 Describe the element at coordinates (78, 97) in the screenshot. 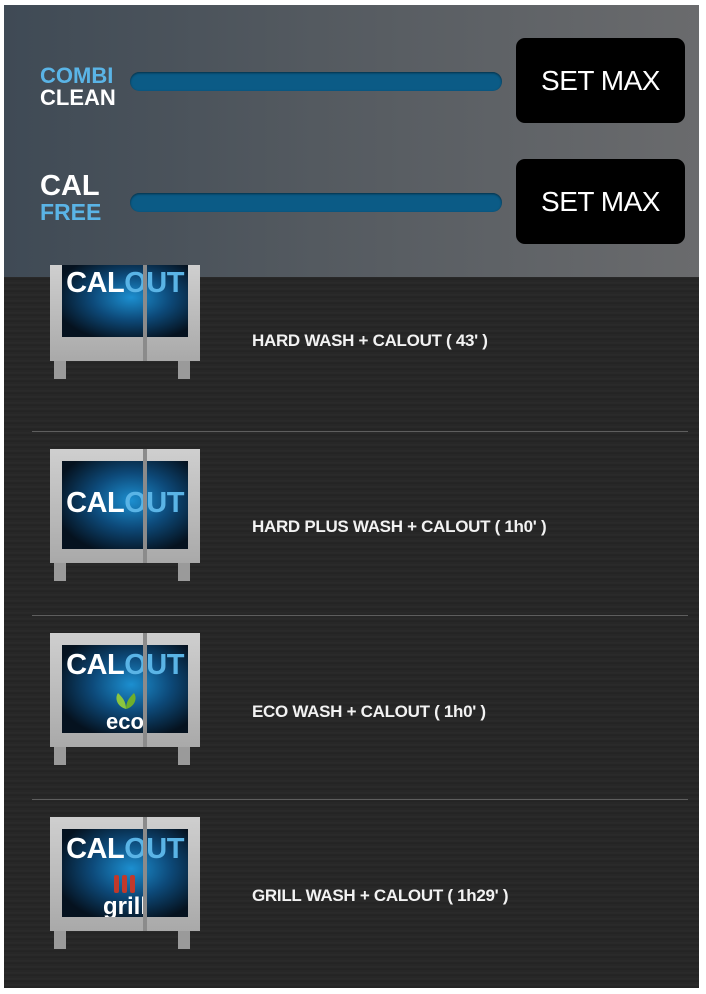

I see `combi-clean-label-line2: CLEAN` at that location.